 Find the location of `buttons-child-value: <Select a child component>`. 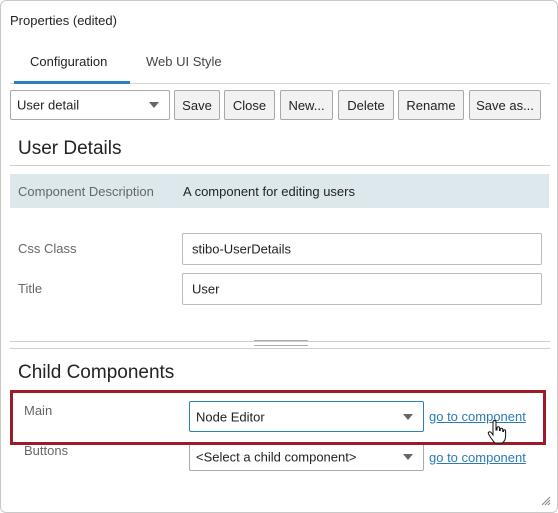

buttons-child-value: <Select a child component> is located at coordinates (276, 457).